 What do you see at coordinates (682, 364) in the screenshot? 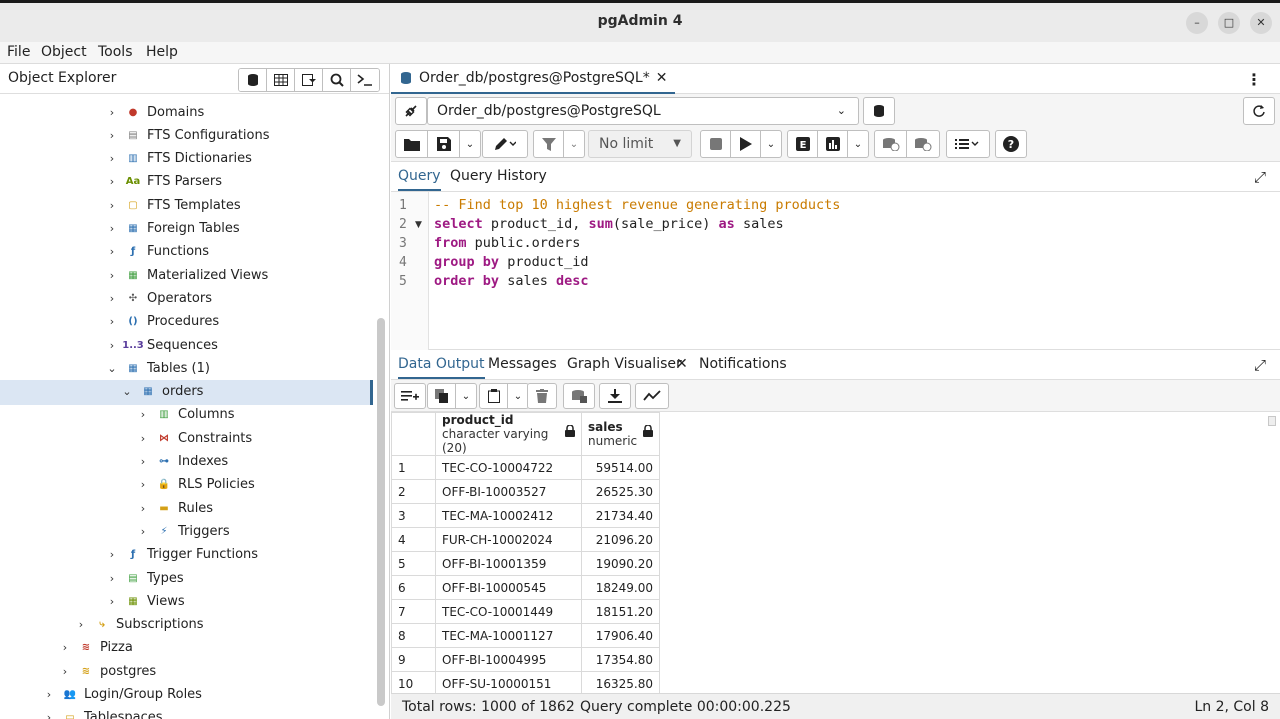
I see `close-graph-tab-icon: ✕` at bounding box center [682, 364].